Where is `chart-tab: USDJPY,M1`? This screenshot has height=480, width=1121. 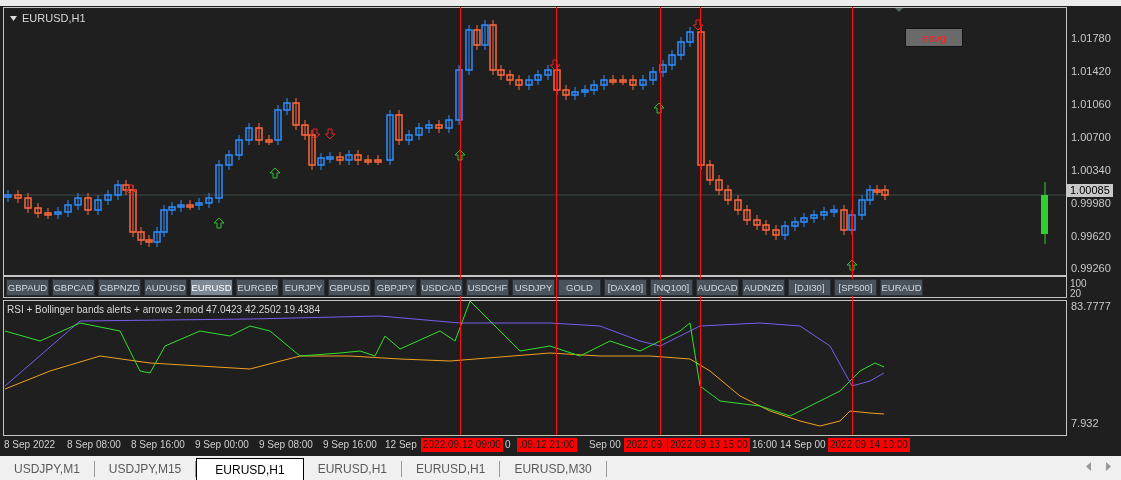 chart-tab: USDJPY,M1 is located at coordinates (47, 469).